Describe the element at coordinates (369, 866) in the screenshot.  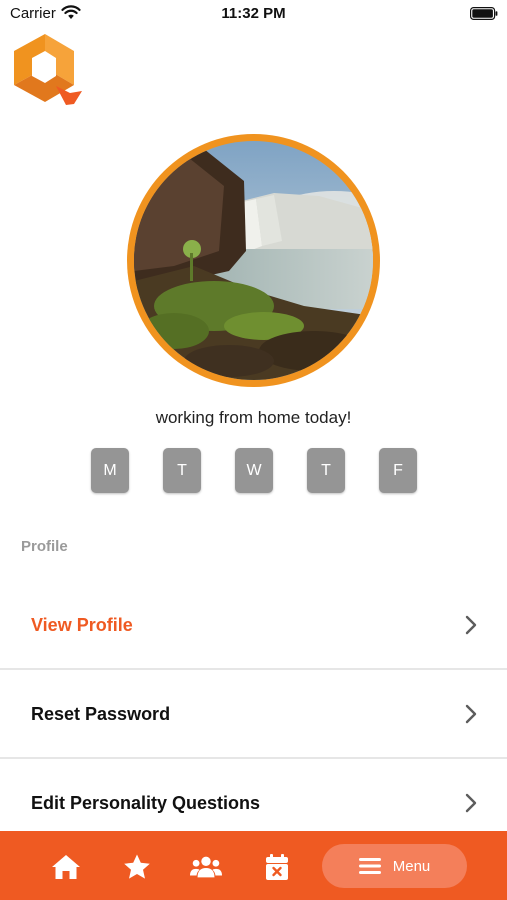
I see `hamburger-icon` at that location.